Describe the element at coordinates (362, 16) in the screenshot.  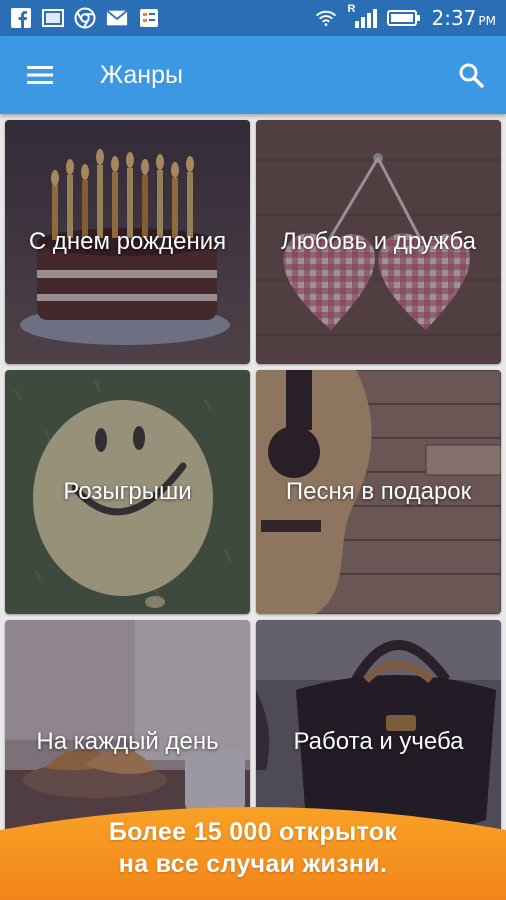
I see `signal-icon: R` at that location.